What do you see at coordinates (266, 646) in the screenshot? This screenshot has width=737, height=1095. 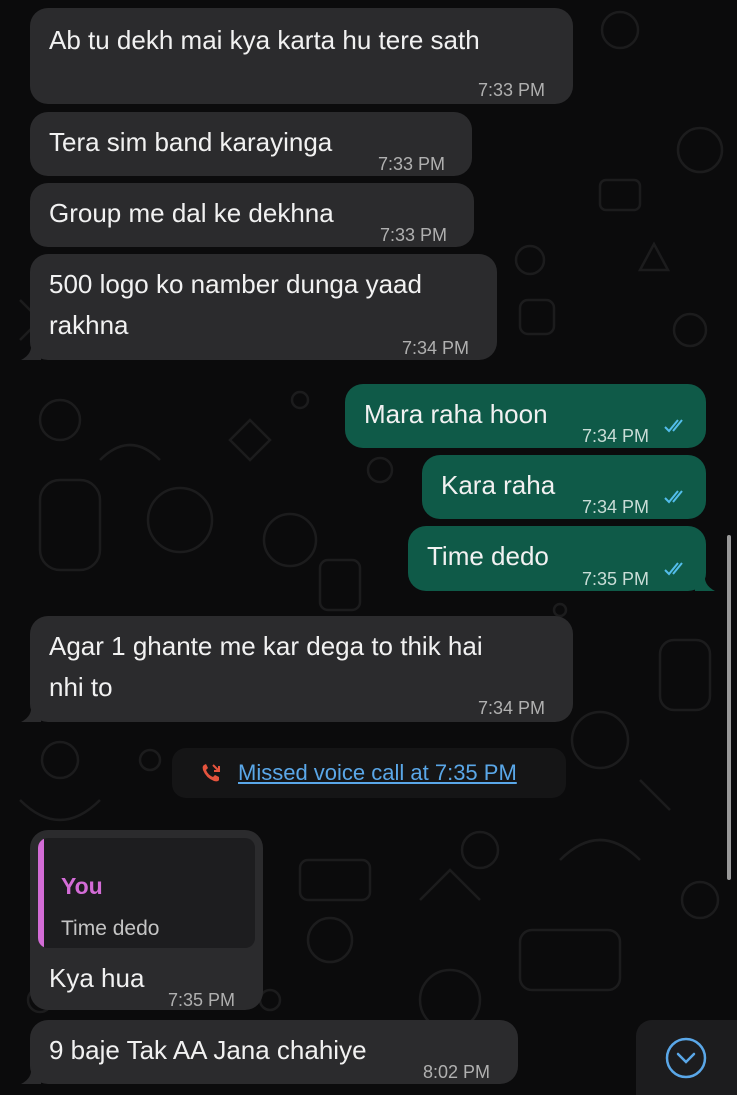 I see `message-text-line-1: Agar 1 ghante me kar dega to thik hai` at bounding box center [266, 646].